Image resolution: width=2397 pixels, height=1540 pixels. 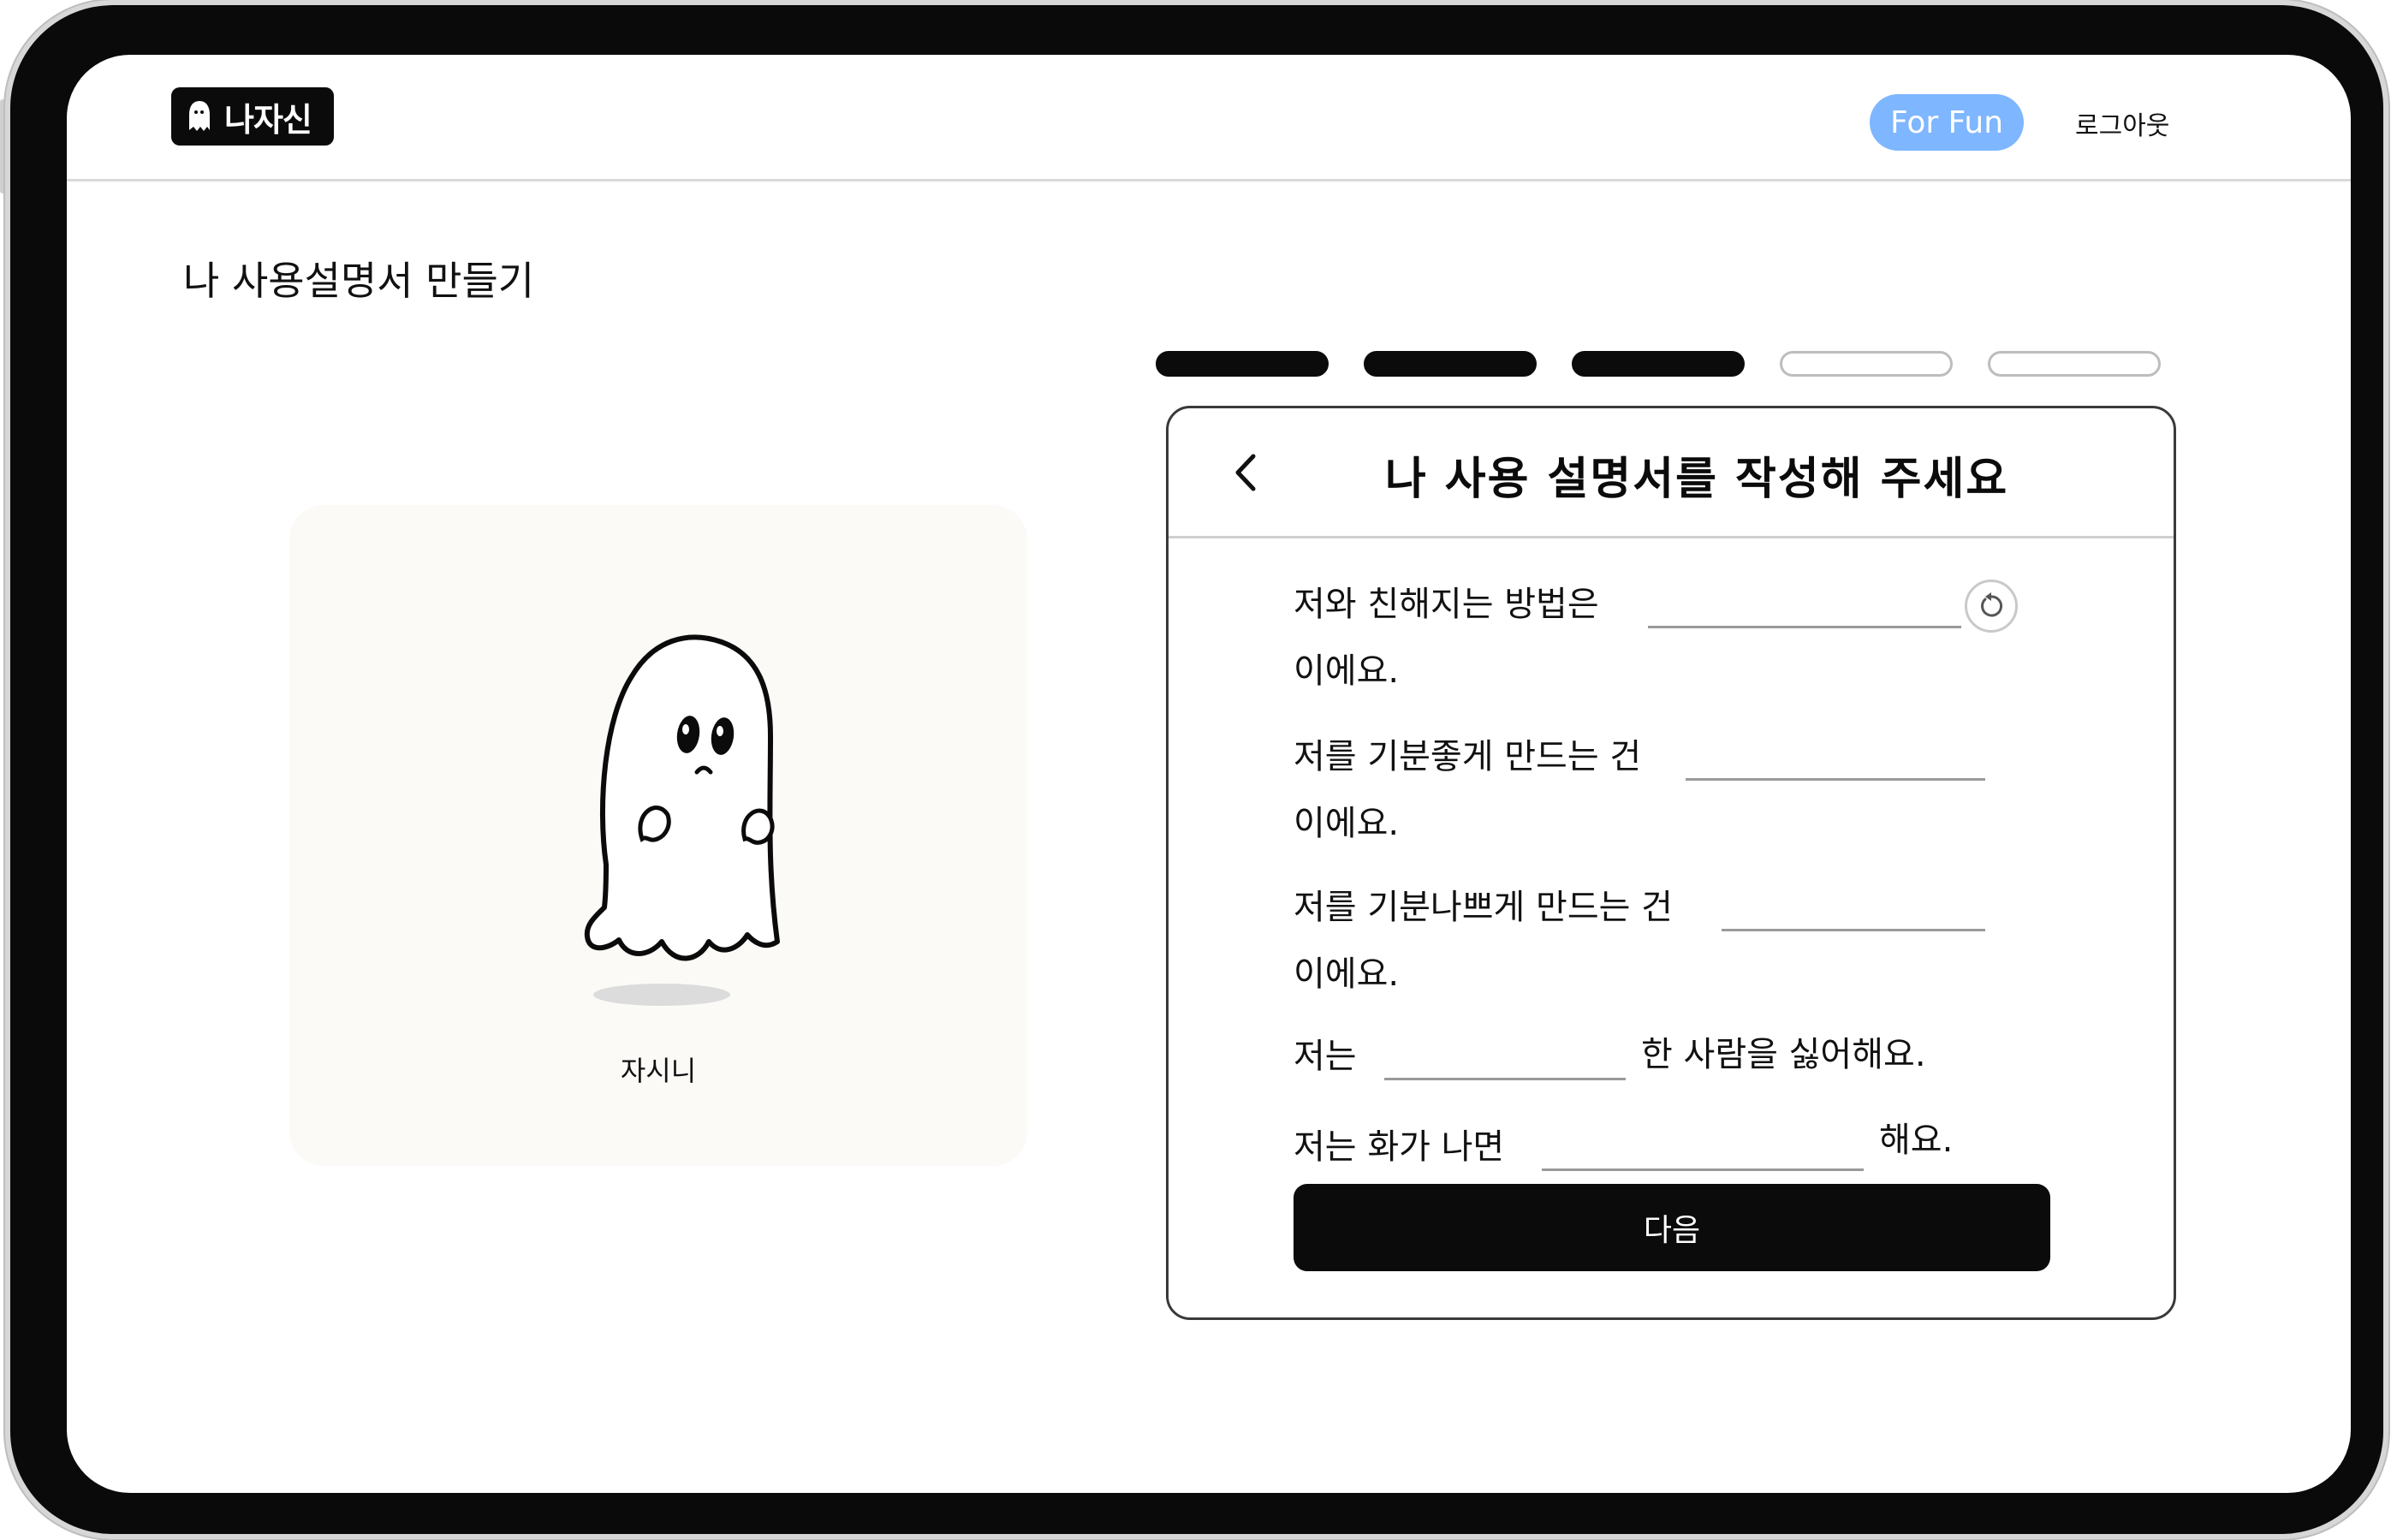 I want to click on reset-icon, so click(x=1992, y=604).